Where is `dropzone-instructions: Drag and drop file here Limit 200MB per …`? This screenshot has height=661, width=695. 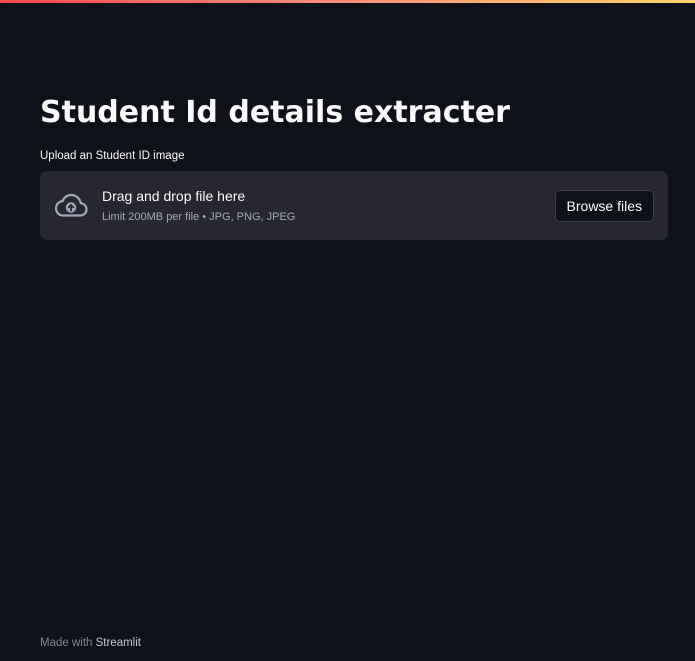
dropzone-instructions: Drag and drop file here Limit 200MB per … is located at coordinates (328, 205).